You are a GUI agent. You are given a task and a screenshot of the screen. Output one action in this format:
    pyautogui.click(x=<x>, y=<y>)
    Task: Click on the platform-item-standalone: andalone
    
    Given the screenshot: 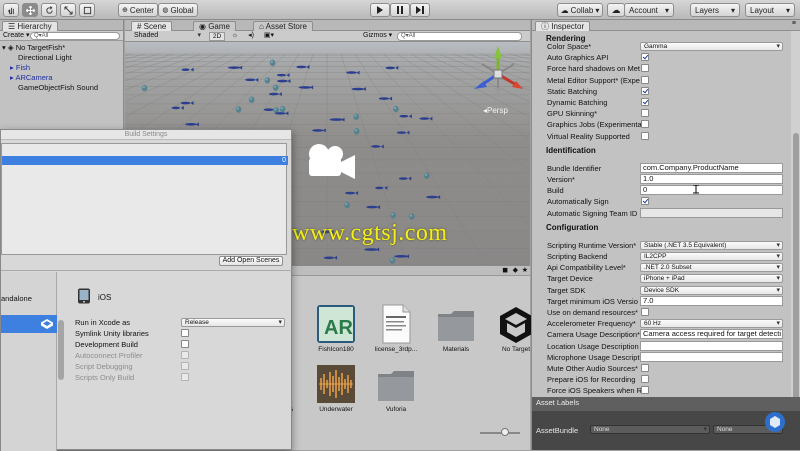 What is the action you would take?
    pyautogui.click(x=16, y=298)
    